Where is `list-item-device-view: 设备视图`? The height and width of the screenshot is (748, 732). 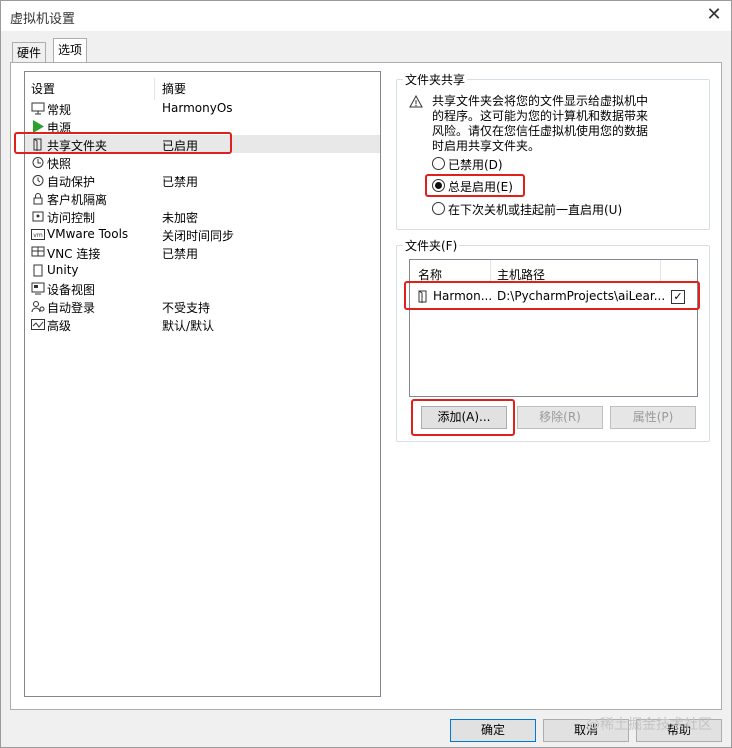 list-item-device-view: 设备视图 is located at coordinates (202, 288).